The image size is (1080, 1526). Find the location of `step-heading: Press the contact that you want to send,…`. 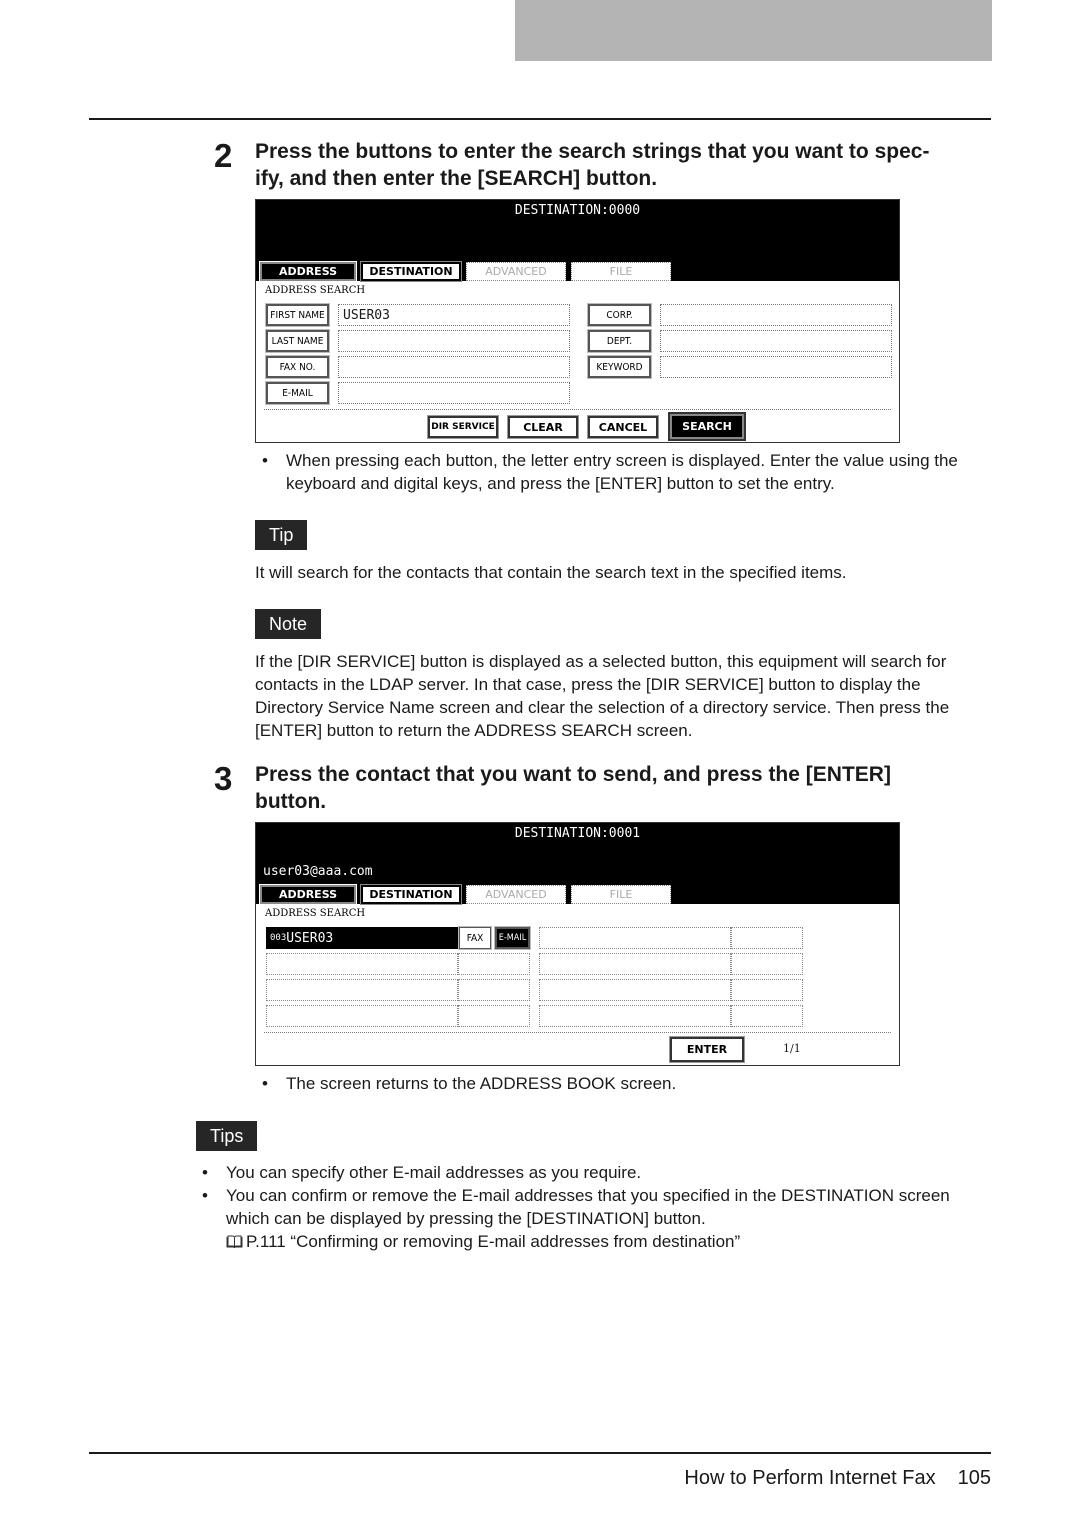

step-heading: Press the contact that you want to send,… is located at coordinates (625, 788).